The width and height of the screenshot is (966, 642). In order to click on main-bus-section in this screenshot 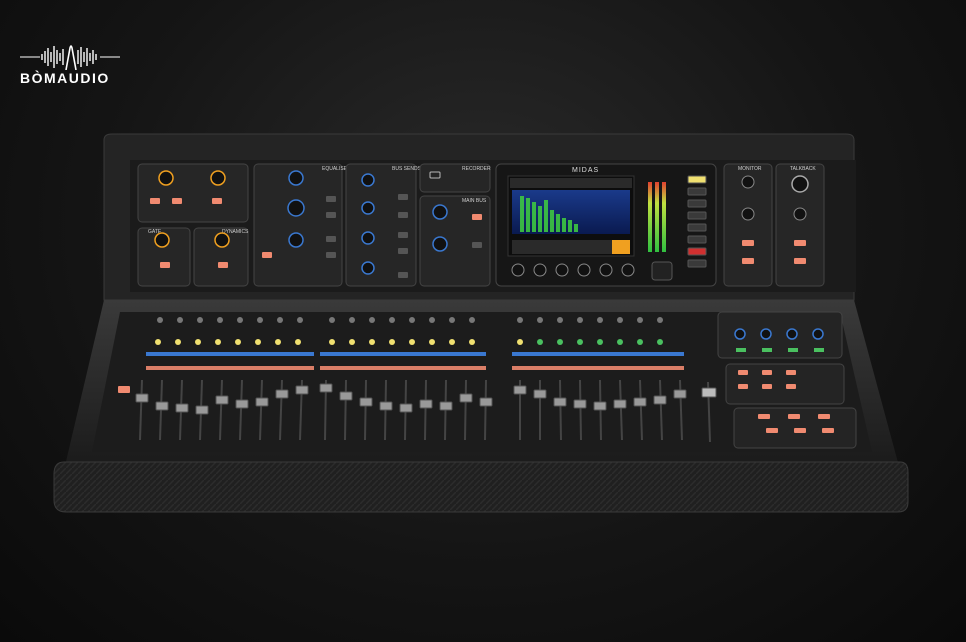, I will do `click(455, 241)`.